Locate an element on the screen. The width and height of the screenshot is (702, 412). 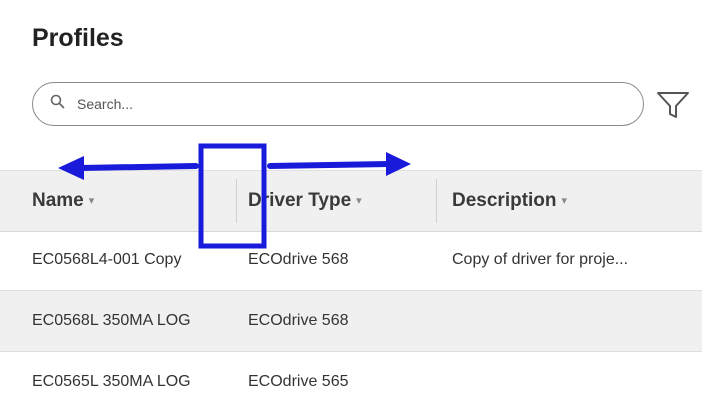
search-icon is located at coordinates (57, 101).